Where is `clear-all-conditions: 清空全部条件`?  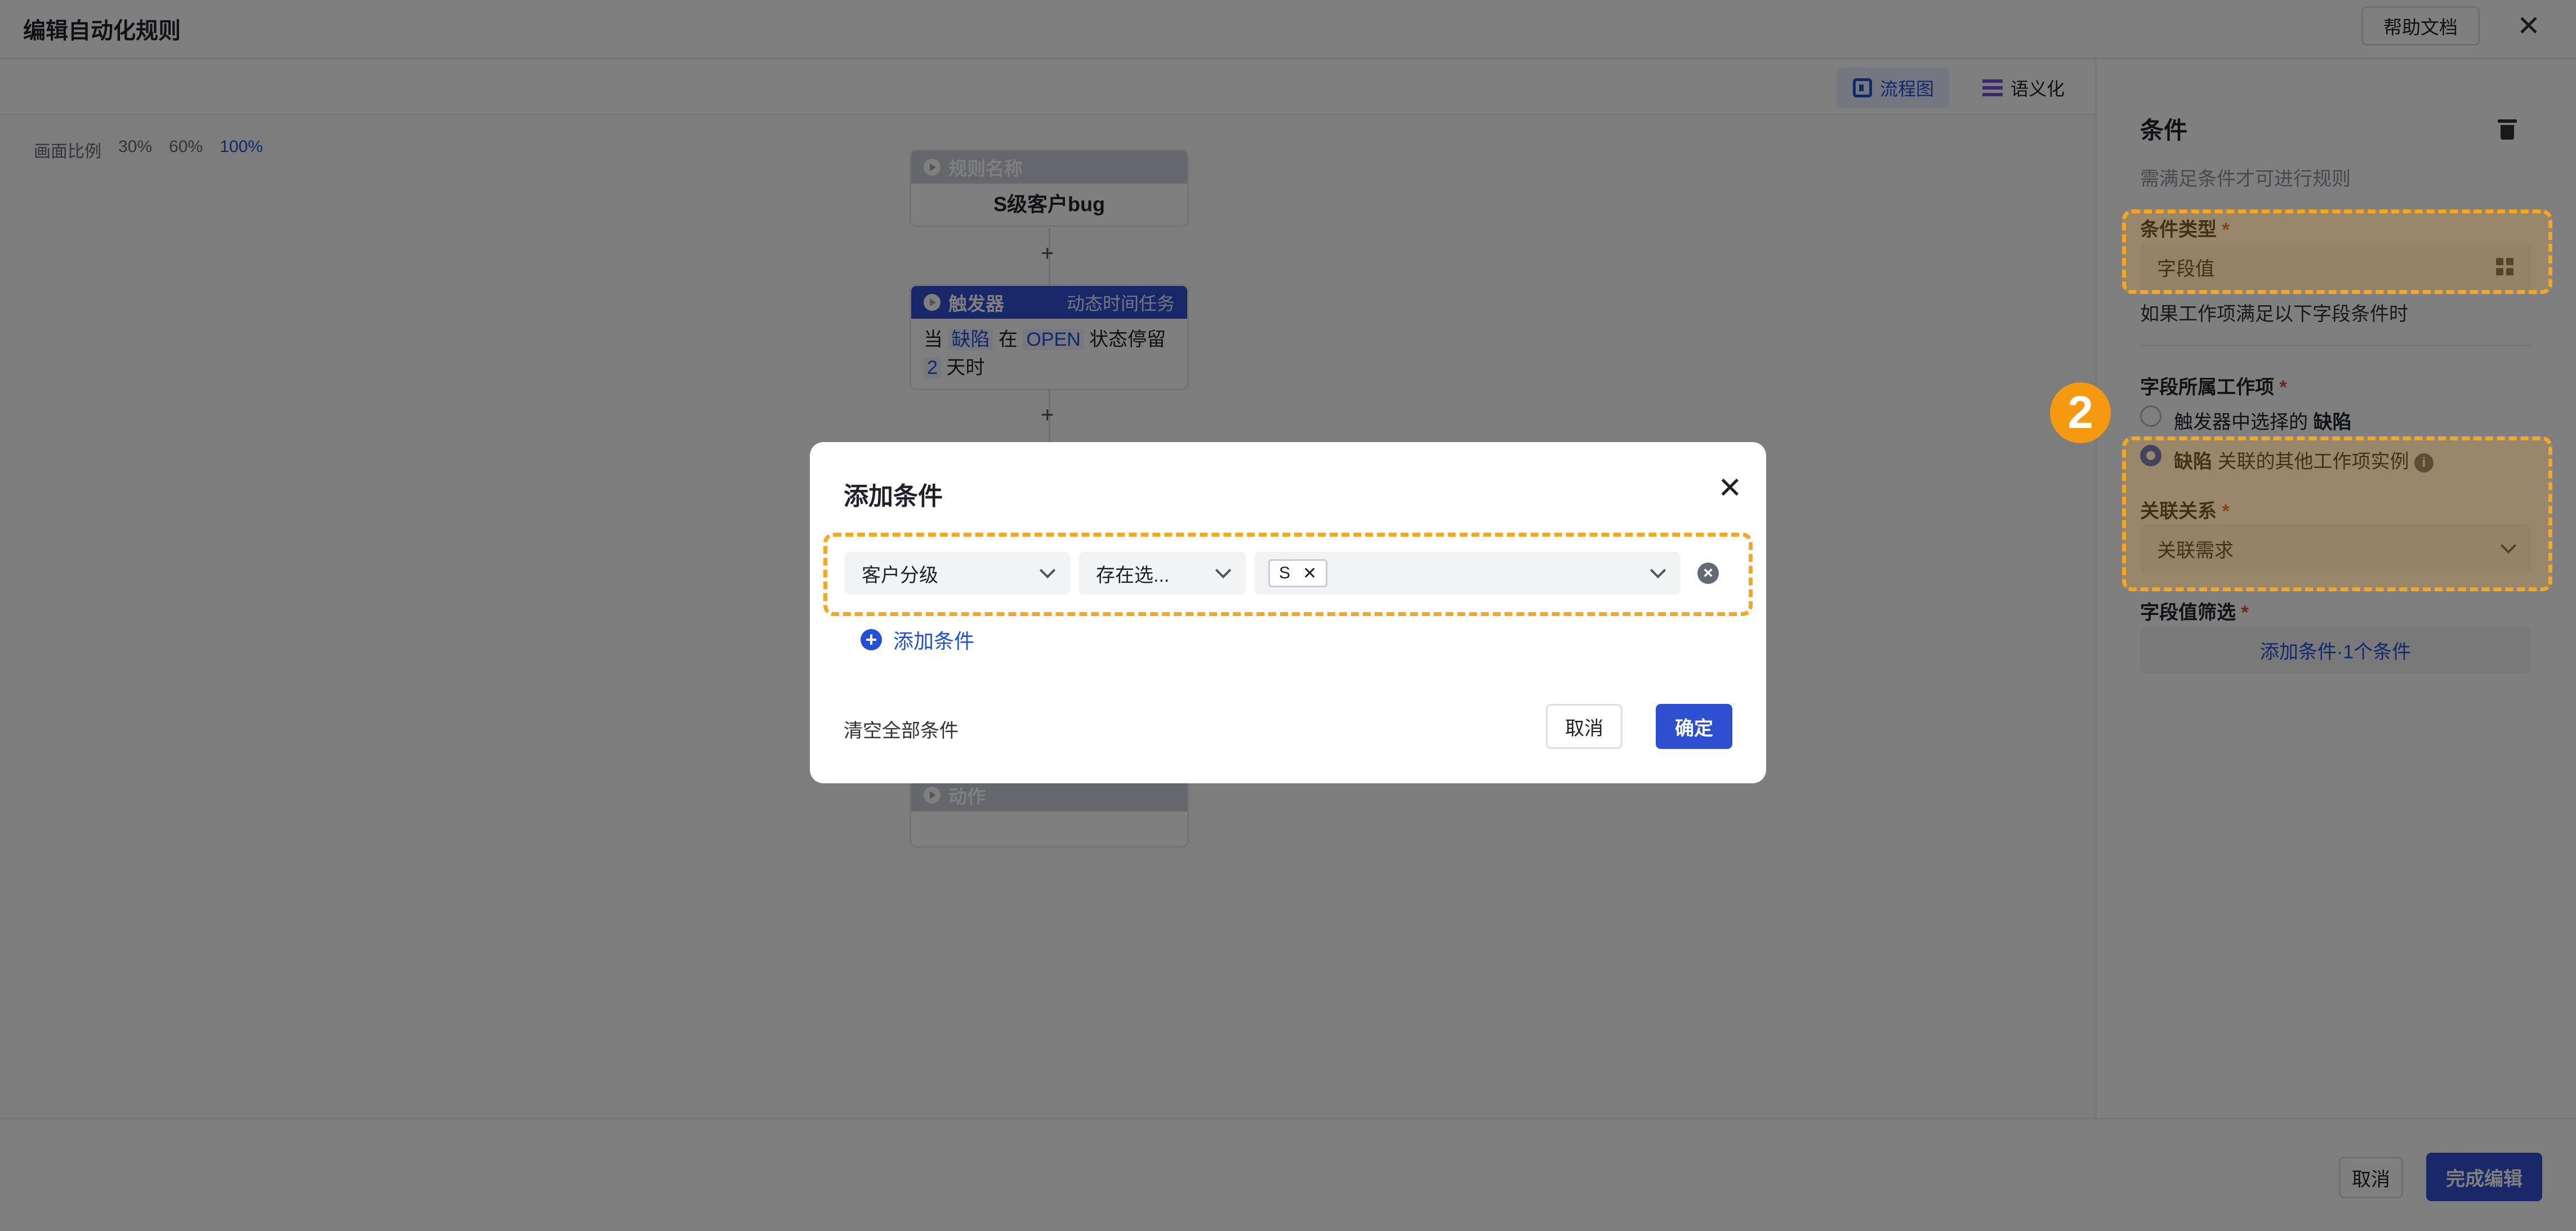 clear-all-conditions: 清空全部条件 is located at coordinates (901, 729).